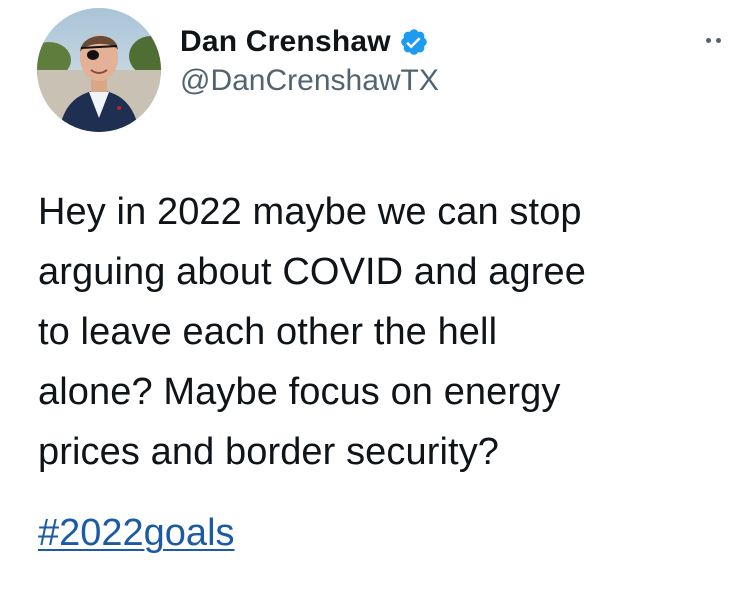 The width and height of the screenshot is (739, 600). I want to click on tweet-text-line: alone? Maybe focus on energy, so click(299, 392).